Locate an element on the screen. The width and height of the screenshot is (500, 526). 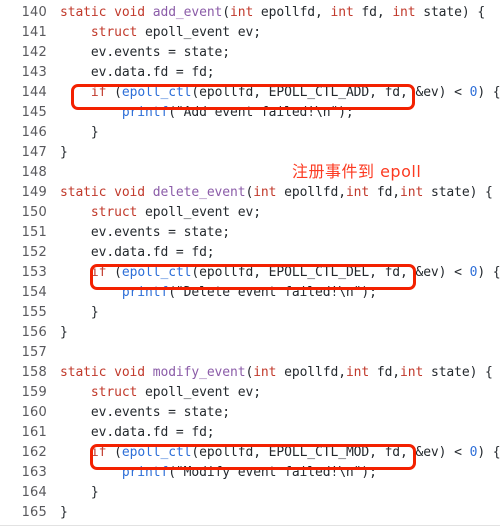
line-number: 150 is located at coordinates (34, 212).